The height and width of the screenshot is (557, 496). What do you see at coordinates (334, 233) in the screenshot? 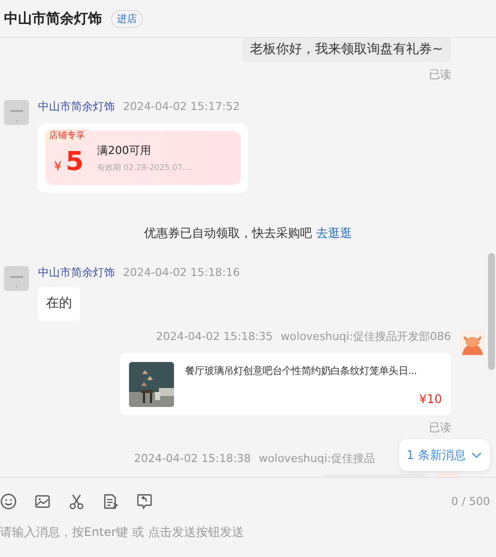
I see `go-shopping-link: 去逛逛` at bounding box center [334, 233].